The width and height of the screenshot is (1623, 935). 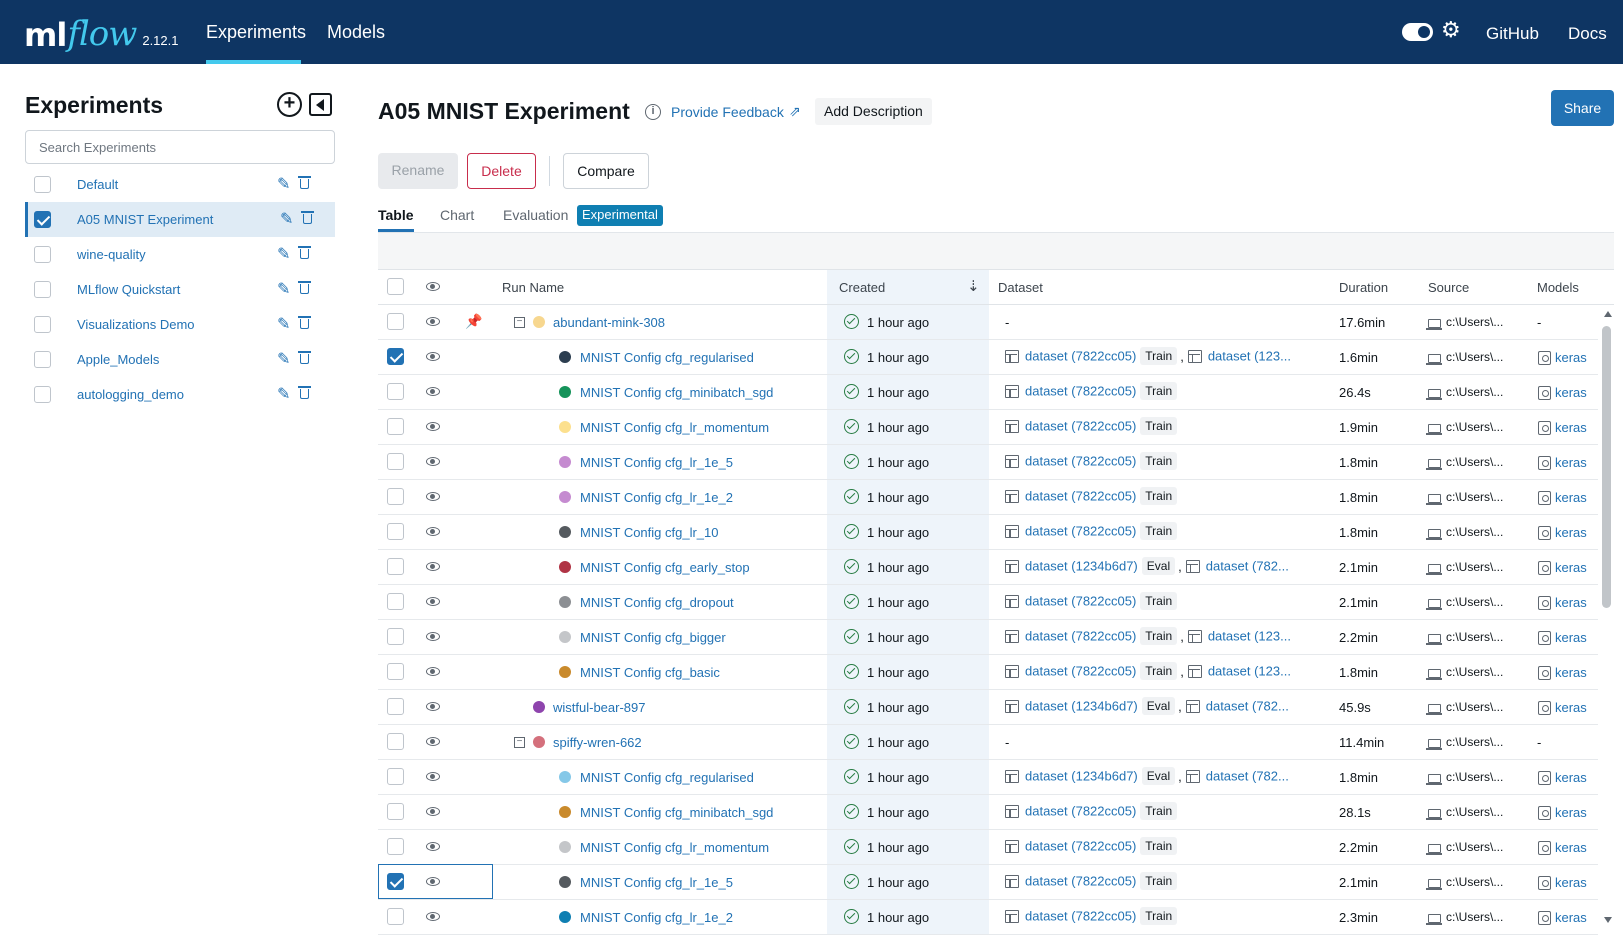 What do you see at coordinates (1417, 32) in the screenshot?
I see `dark-mode-toggle` at bounding box center [1417, 32].